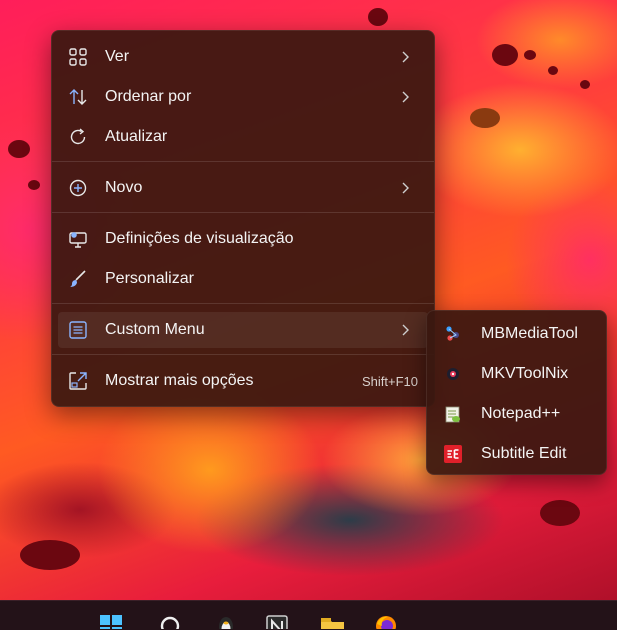  Describe the element at coordinates (226, 621) in the screenshot. I see `tux-icon` at that location.